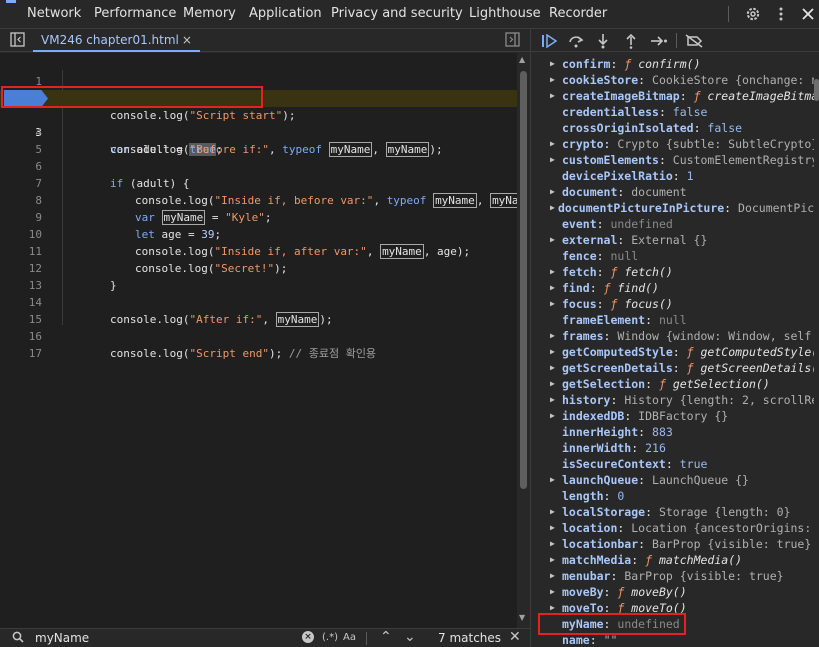 The height and width of the screenshot is (647, 819). Describe the element at coordinates (308, 637) in the screenshot. I see `clear-search-icon: ×` at that location.